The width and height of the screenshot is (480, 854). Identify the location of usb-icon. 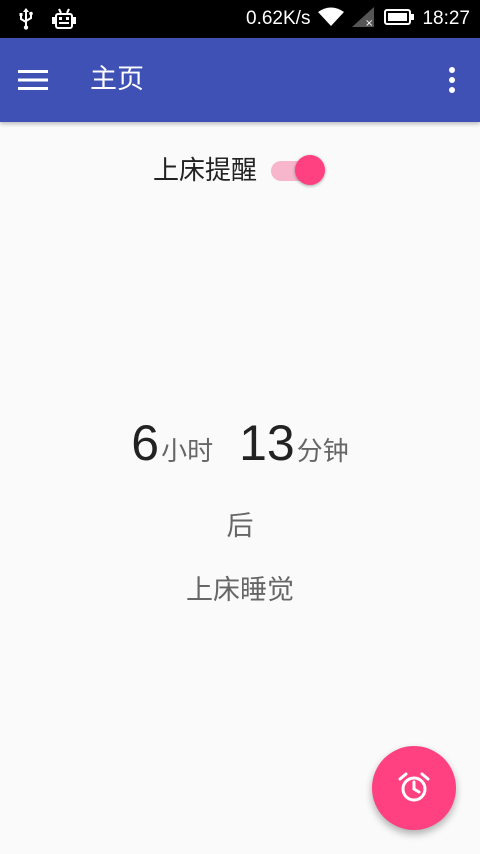
(26, 21).